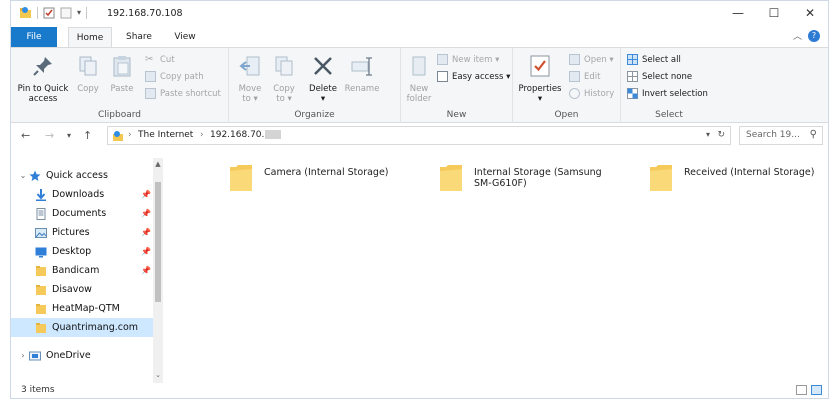 This screenshot has height=400, width=840. What do you see at coordinates (82, 232) in the screenshot?
I see `nav-item-pictures: Pictures 📌` at bounding box center [82, 232].